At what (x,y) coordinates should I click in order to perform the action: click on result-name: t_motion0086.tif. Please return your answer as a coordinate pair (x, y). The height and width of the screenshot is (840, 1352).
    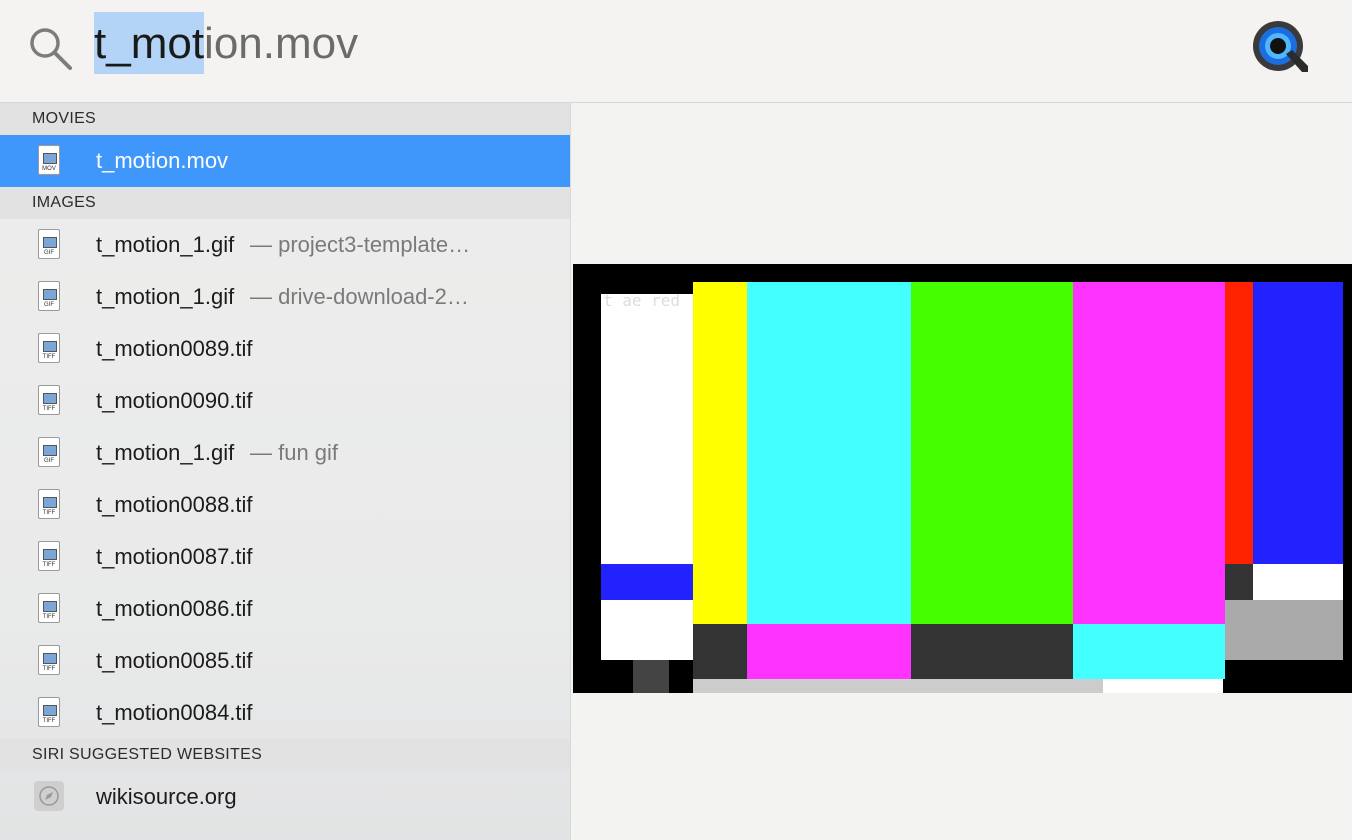
    Looking at the image, I should click on (174, 608).